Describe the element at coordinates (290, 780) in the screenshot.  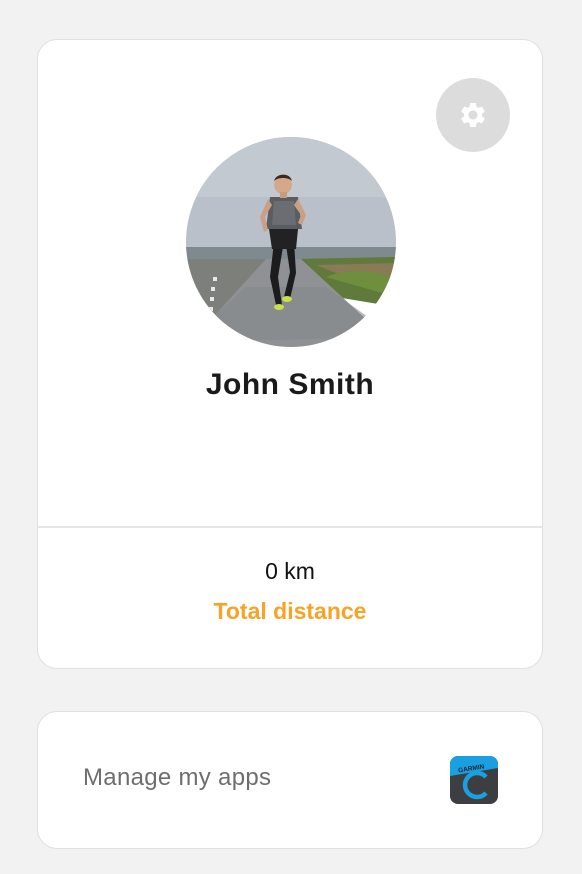
I see `manage-apps-card: Manage my apps GARMIN` at that location.